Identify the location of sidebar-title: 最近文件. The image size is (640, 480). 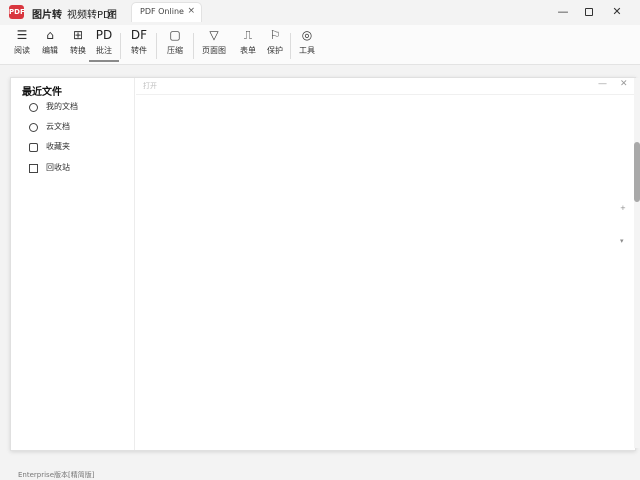
(42, 92).